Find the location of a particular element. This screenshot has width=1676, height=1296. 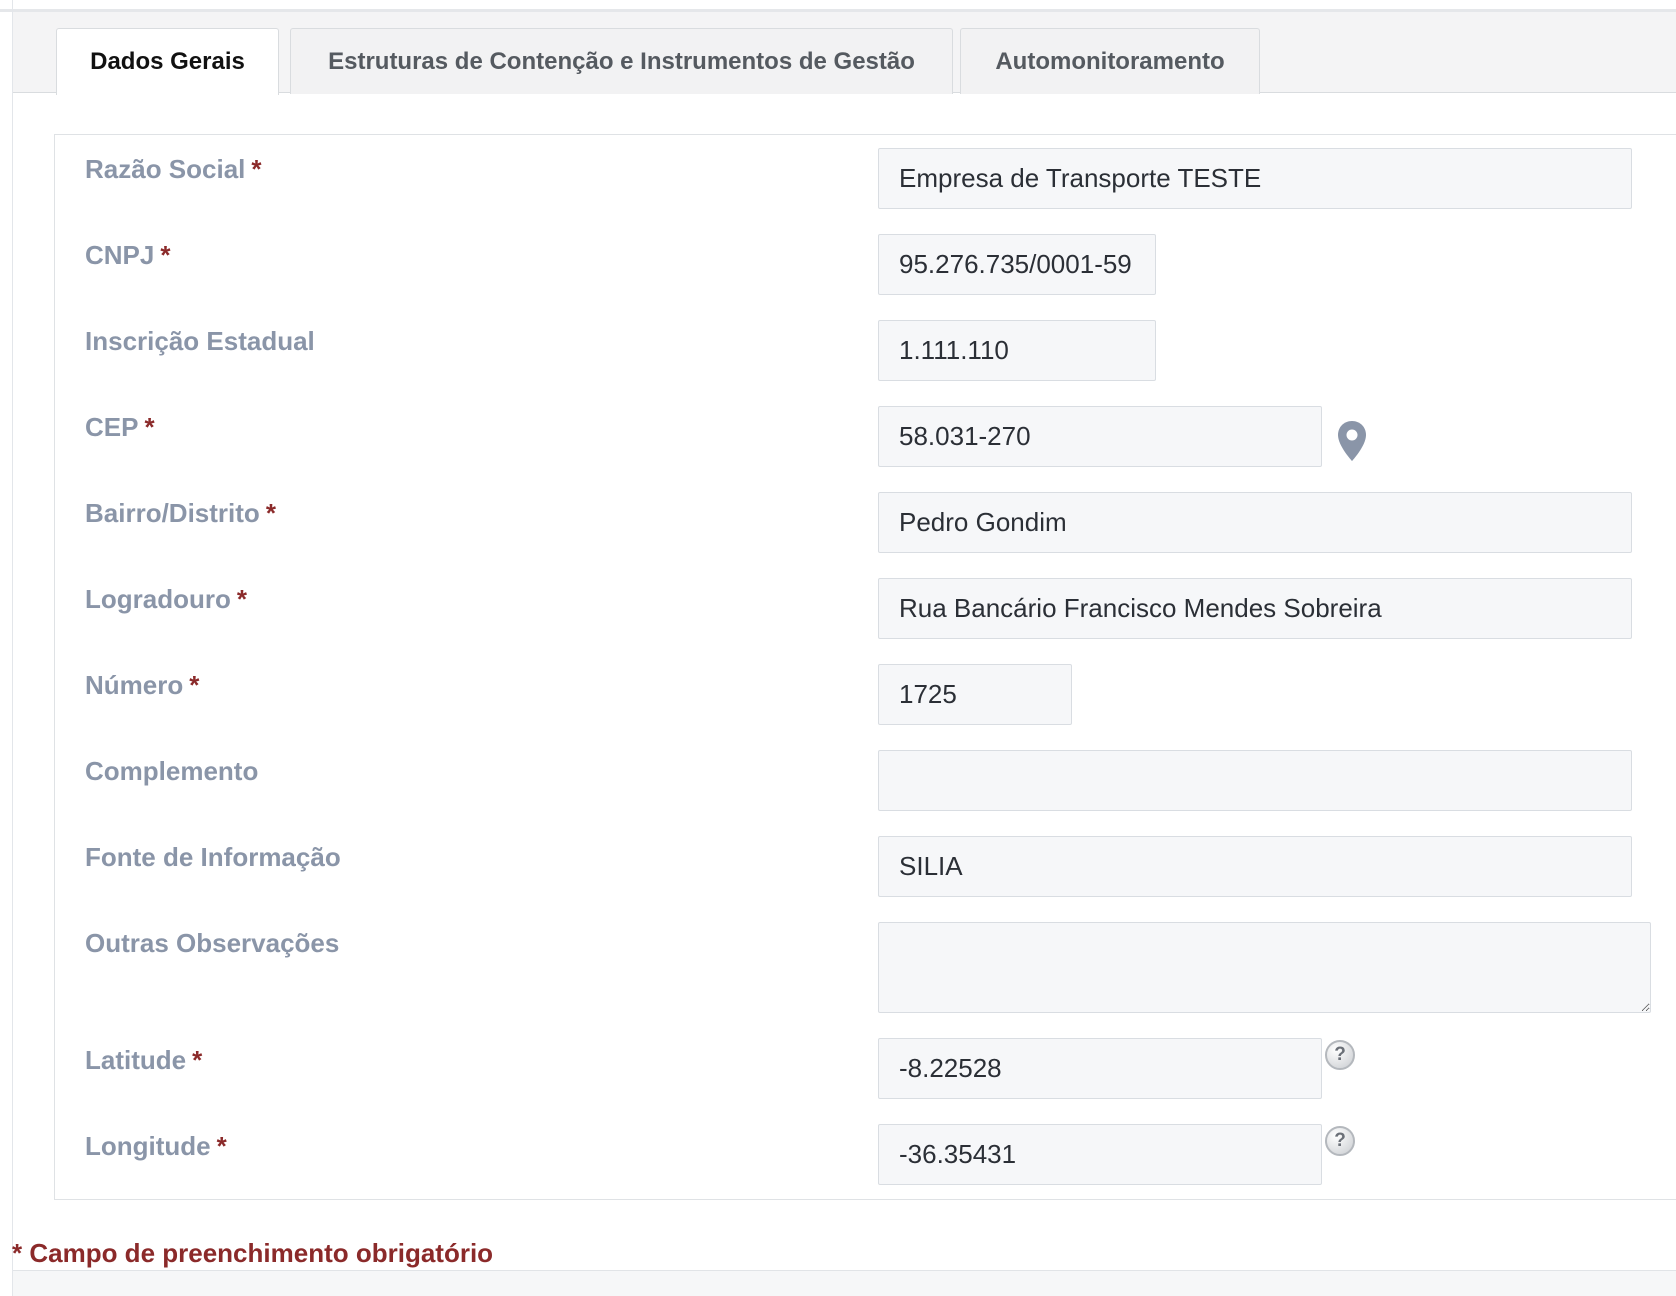

fonte-informacao-label-text: Fonte de Informação is located at coordinates (213, 857).